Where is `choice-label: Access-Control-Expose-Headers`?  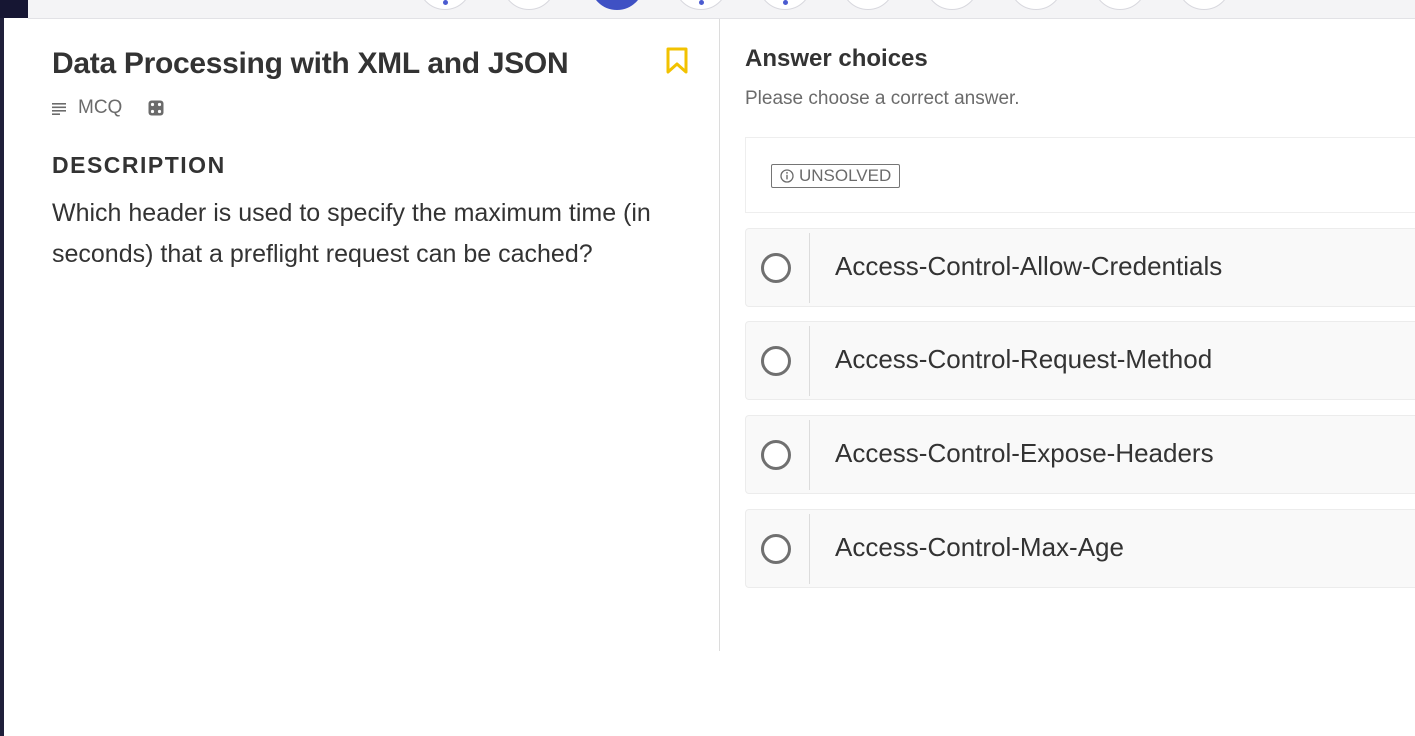
choice-label: Access-Control-Expose-Headers is located at coordinates (1024, 453).